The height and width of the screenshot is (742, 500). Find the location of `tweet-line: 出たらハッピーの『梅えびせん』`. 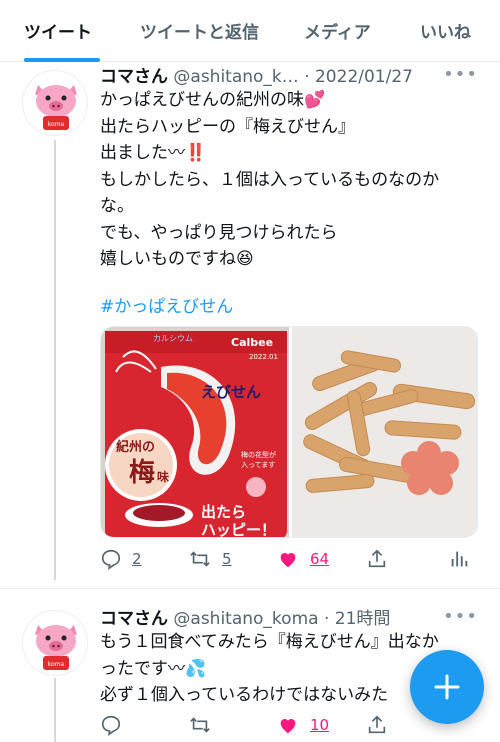

tweet-line: 出たらハッピーの『梅えびせん』 is located at coordinates (227, 126).